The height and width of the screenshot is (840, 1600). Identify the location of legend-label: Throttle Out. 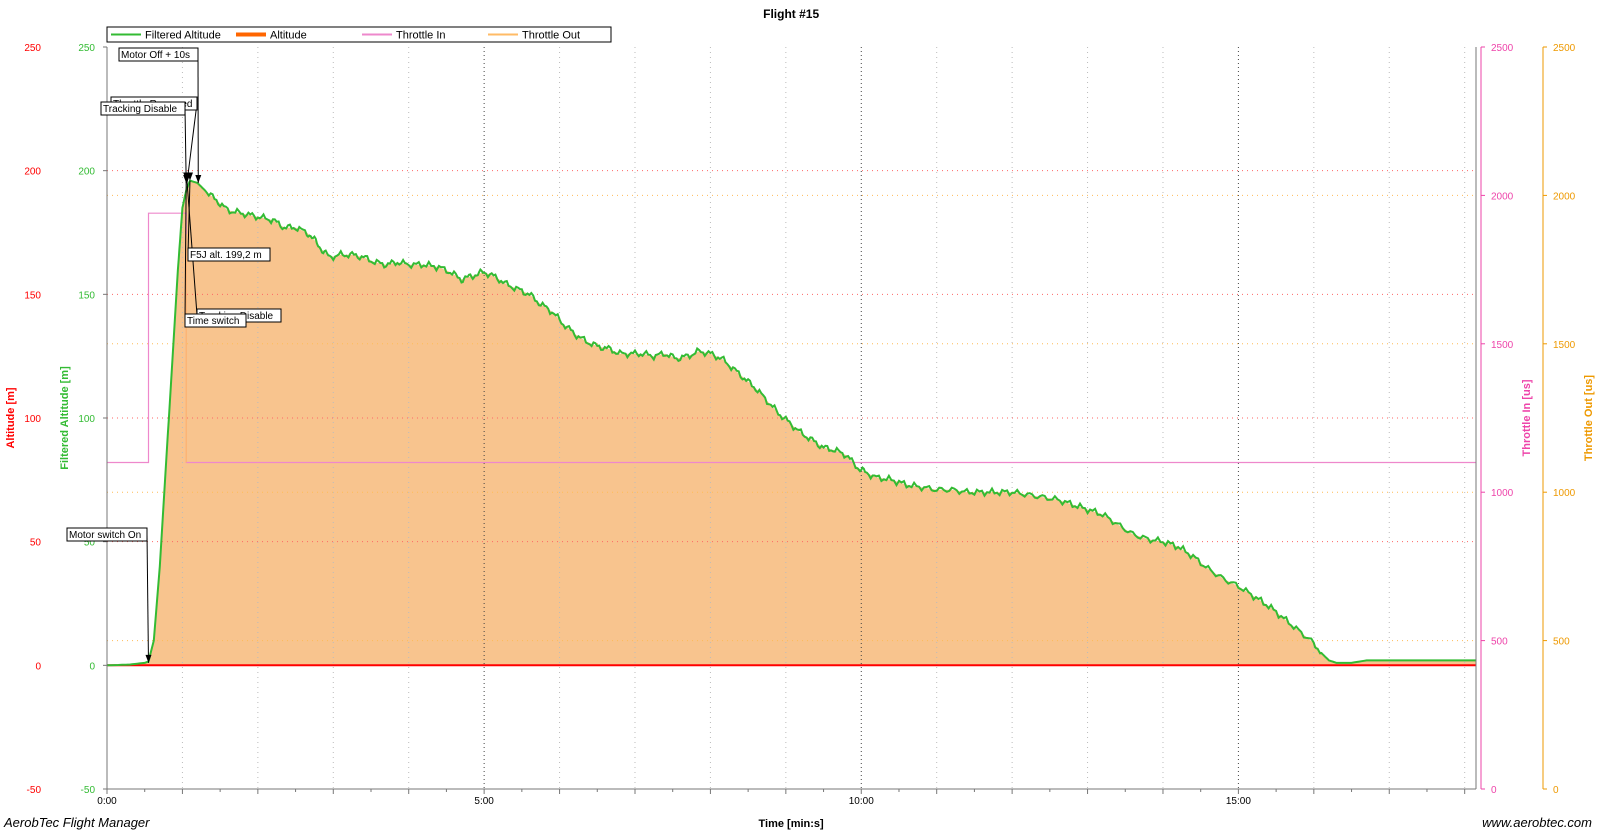
(551, 36).